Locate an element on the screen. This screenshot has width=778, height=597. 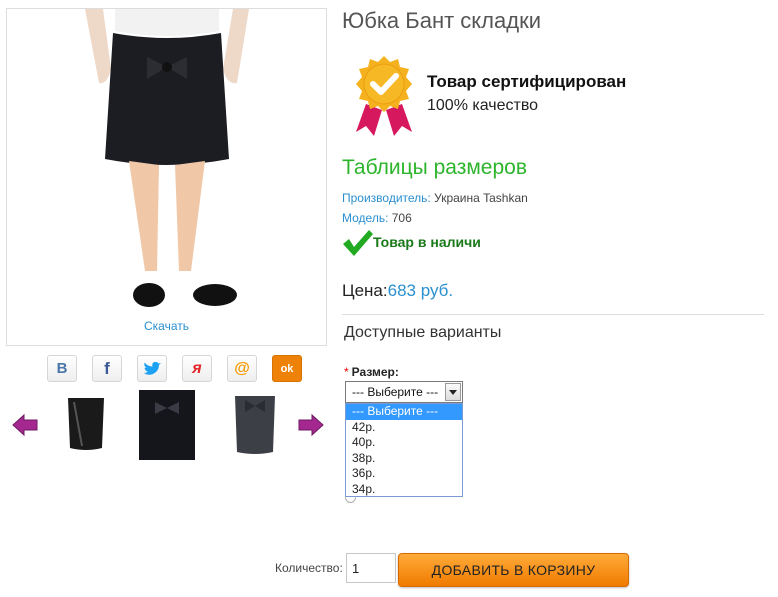
model-info: Модель: 706 is located at coordinates (377, 218).